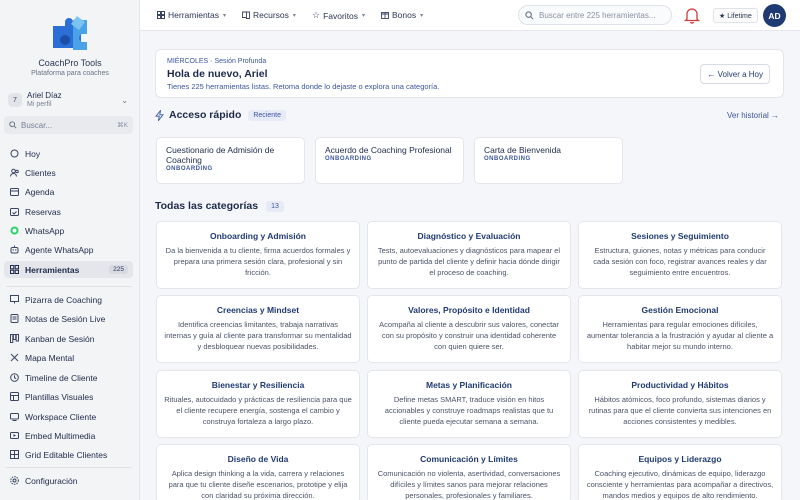 This screenshot has width=800, height=500. I want to click on sidebar-item-notas: Notas de Sesión Live, so click(68, 318).